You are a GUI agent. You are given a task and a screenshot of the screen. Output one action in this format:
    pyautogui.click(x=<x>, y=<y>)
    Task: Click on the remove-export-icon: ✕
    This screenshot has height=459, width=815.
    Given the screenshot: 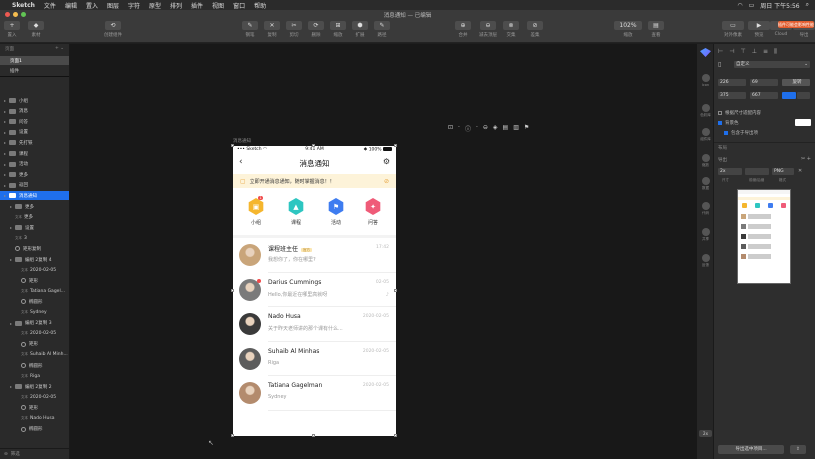 What is the action you would take?
    pyautogui.click(x=800, y=171)
    